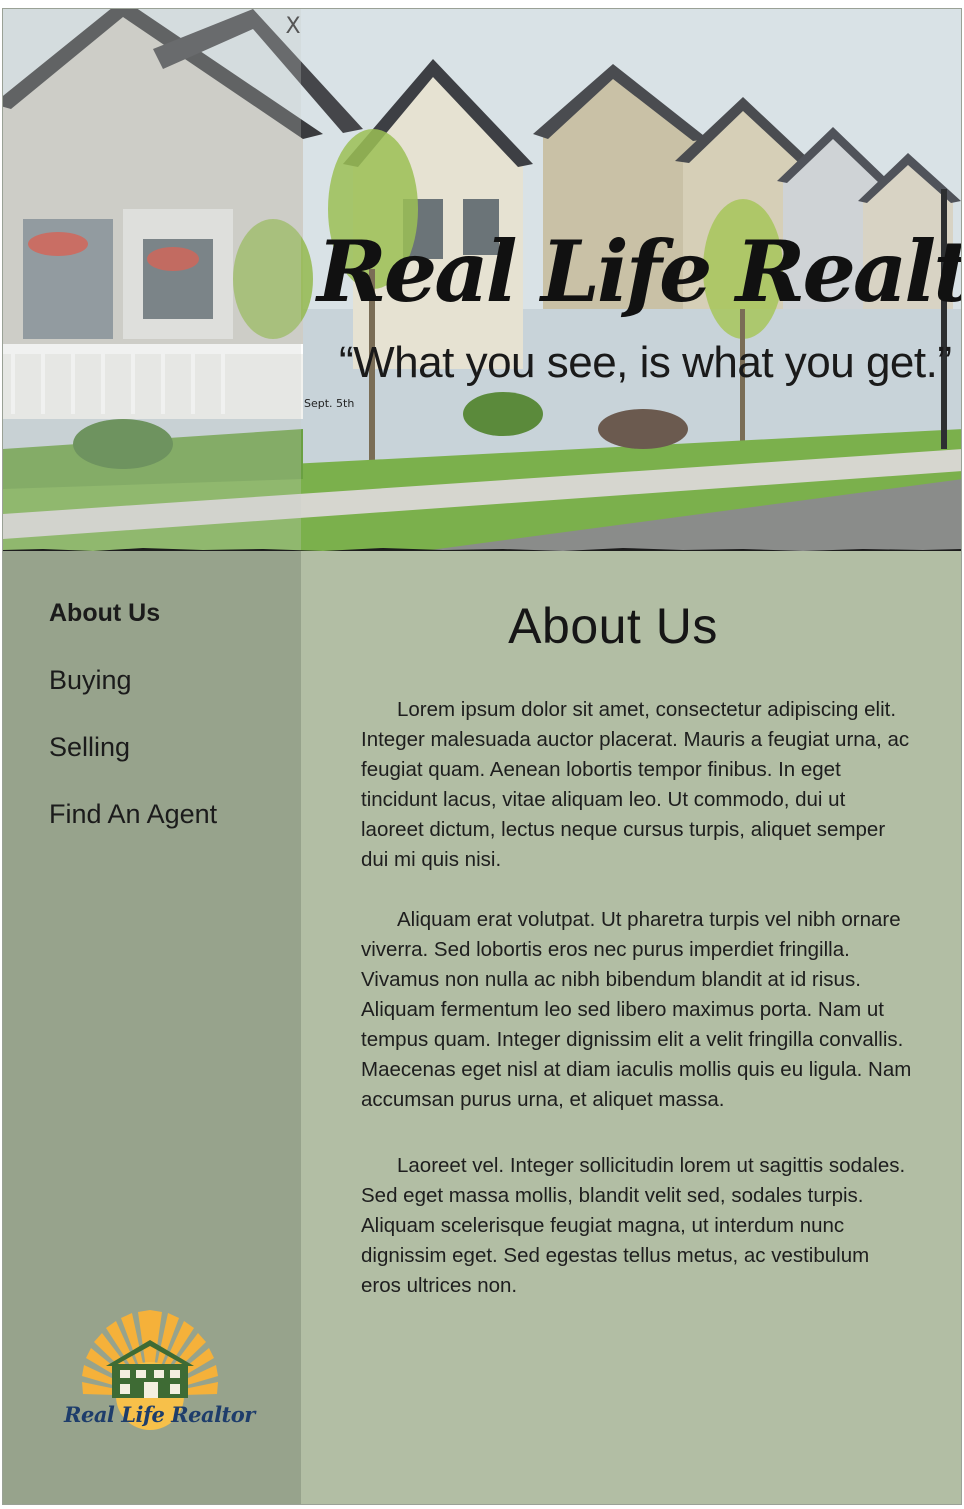  I want to click on brand-logo: Real Life Realtor, so click(159, 1372).